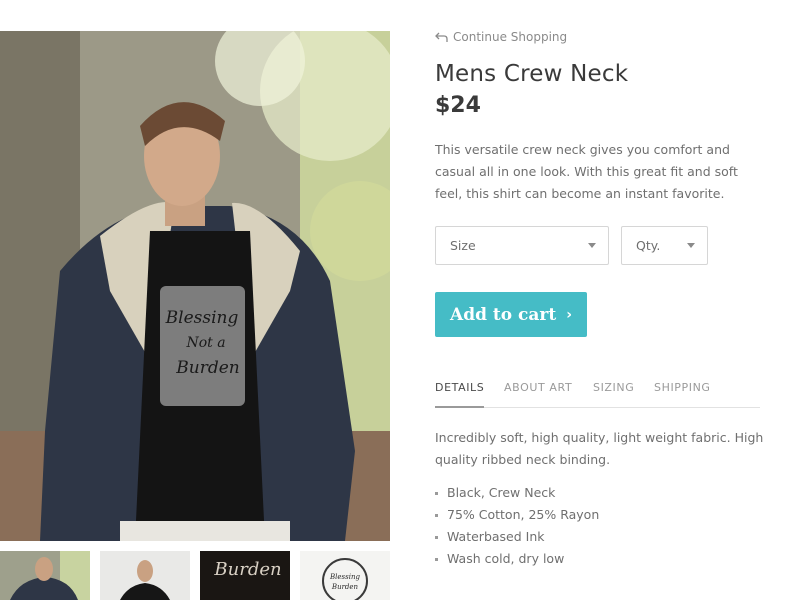  I want to click on thumbnail-strip: Burden Blessing Burden, so click(195, 575).